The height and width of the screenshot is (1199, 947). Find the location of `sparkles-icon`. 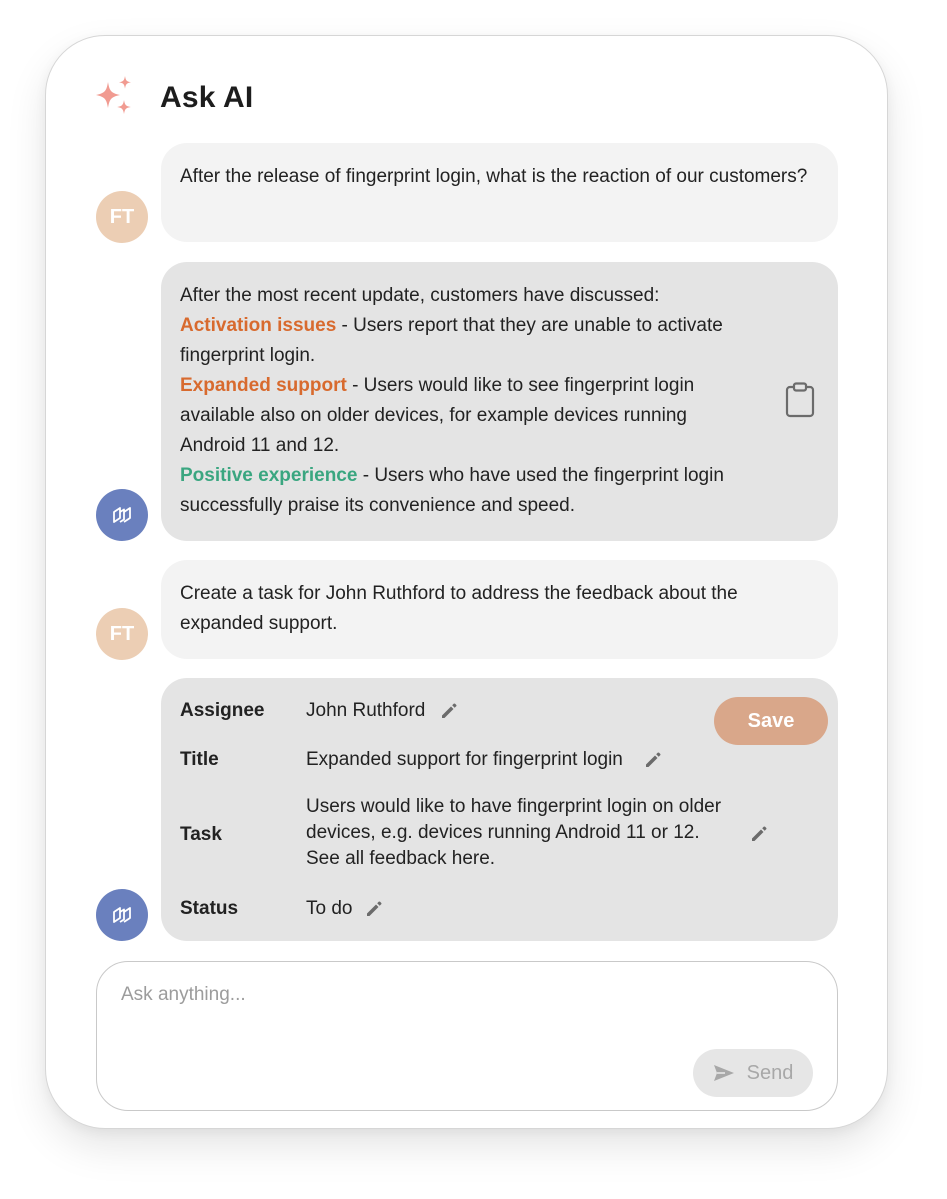

sparkles-icon is located at coordinates (113, 95).